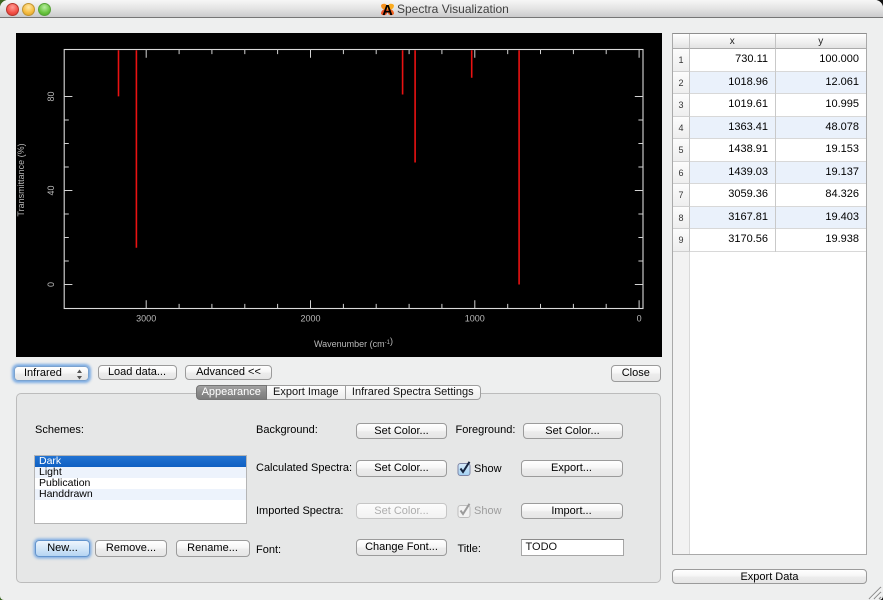 This screenshot has height=600, width=883. What do you see at coordinates (51, 190) in the screenshot?
I see `svg-text: 40` at bounding box center [51, 190].